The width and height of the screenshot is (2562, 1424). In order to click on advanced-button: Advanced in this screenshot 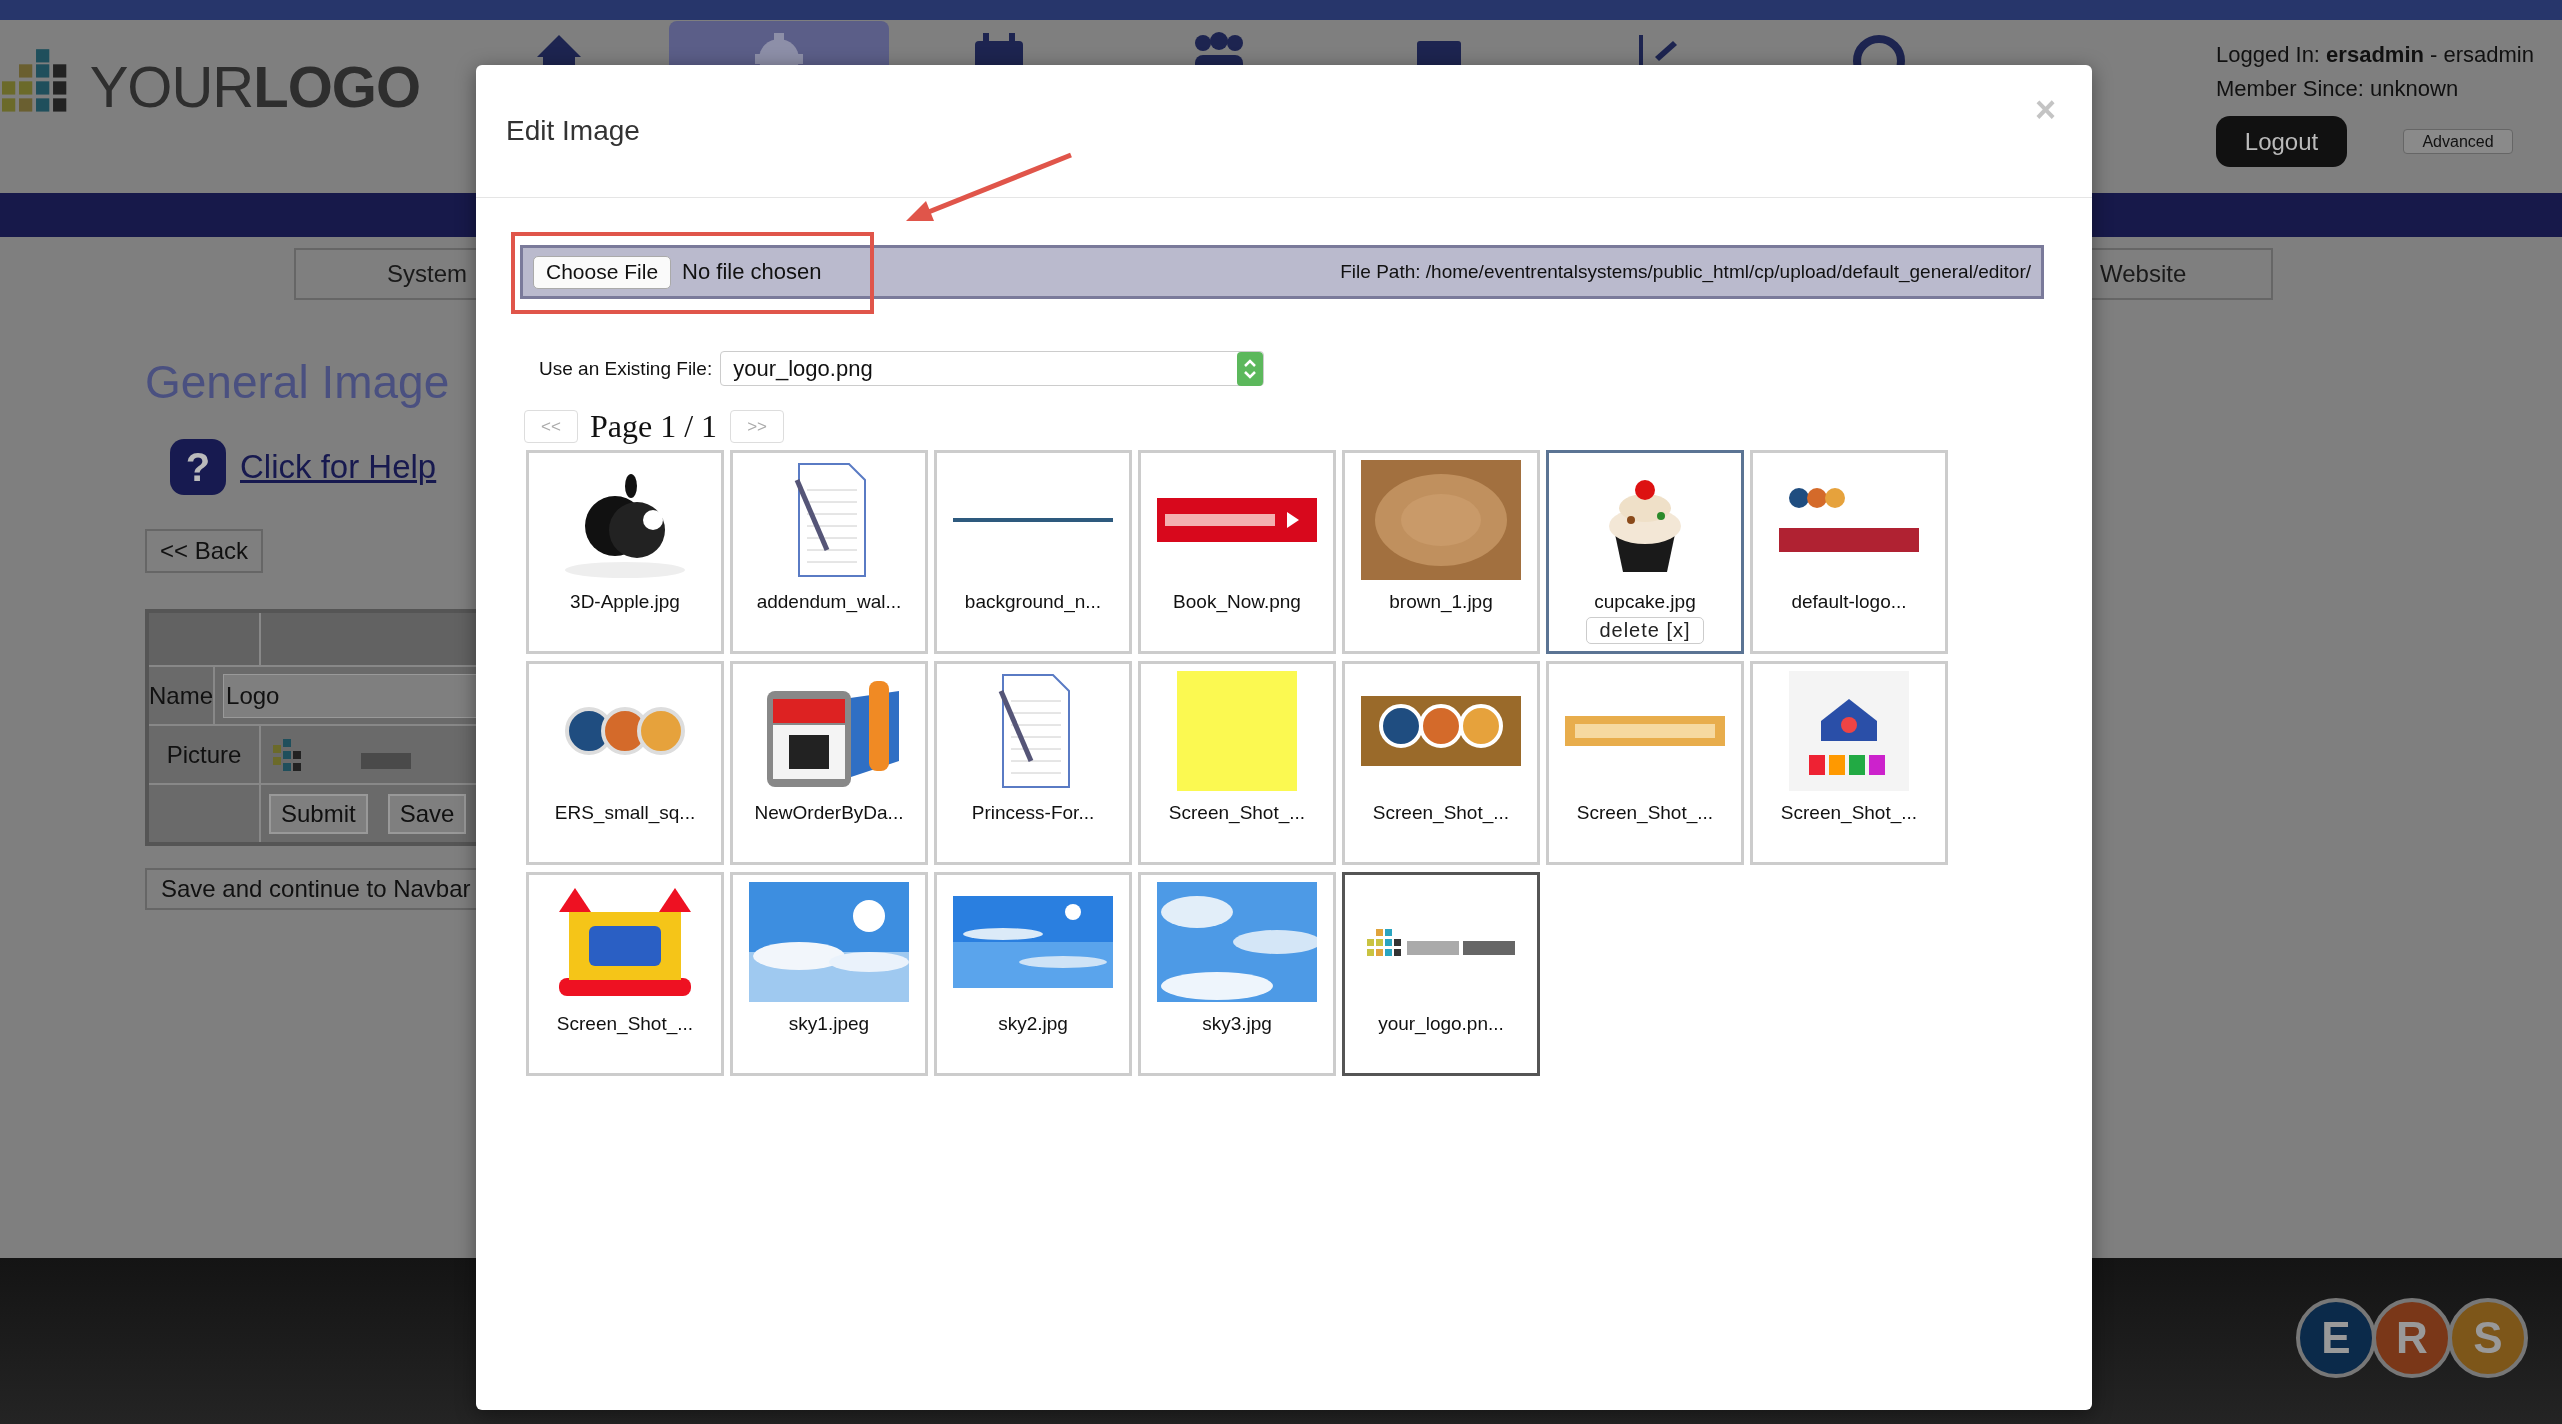, I will do `click(2458, 141)`.